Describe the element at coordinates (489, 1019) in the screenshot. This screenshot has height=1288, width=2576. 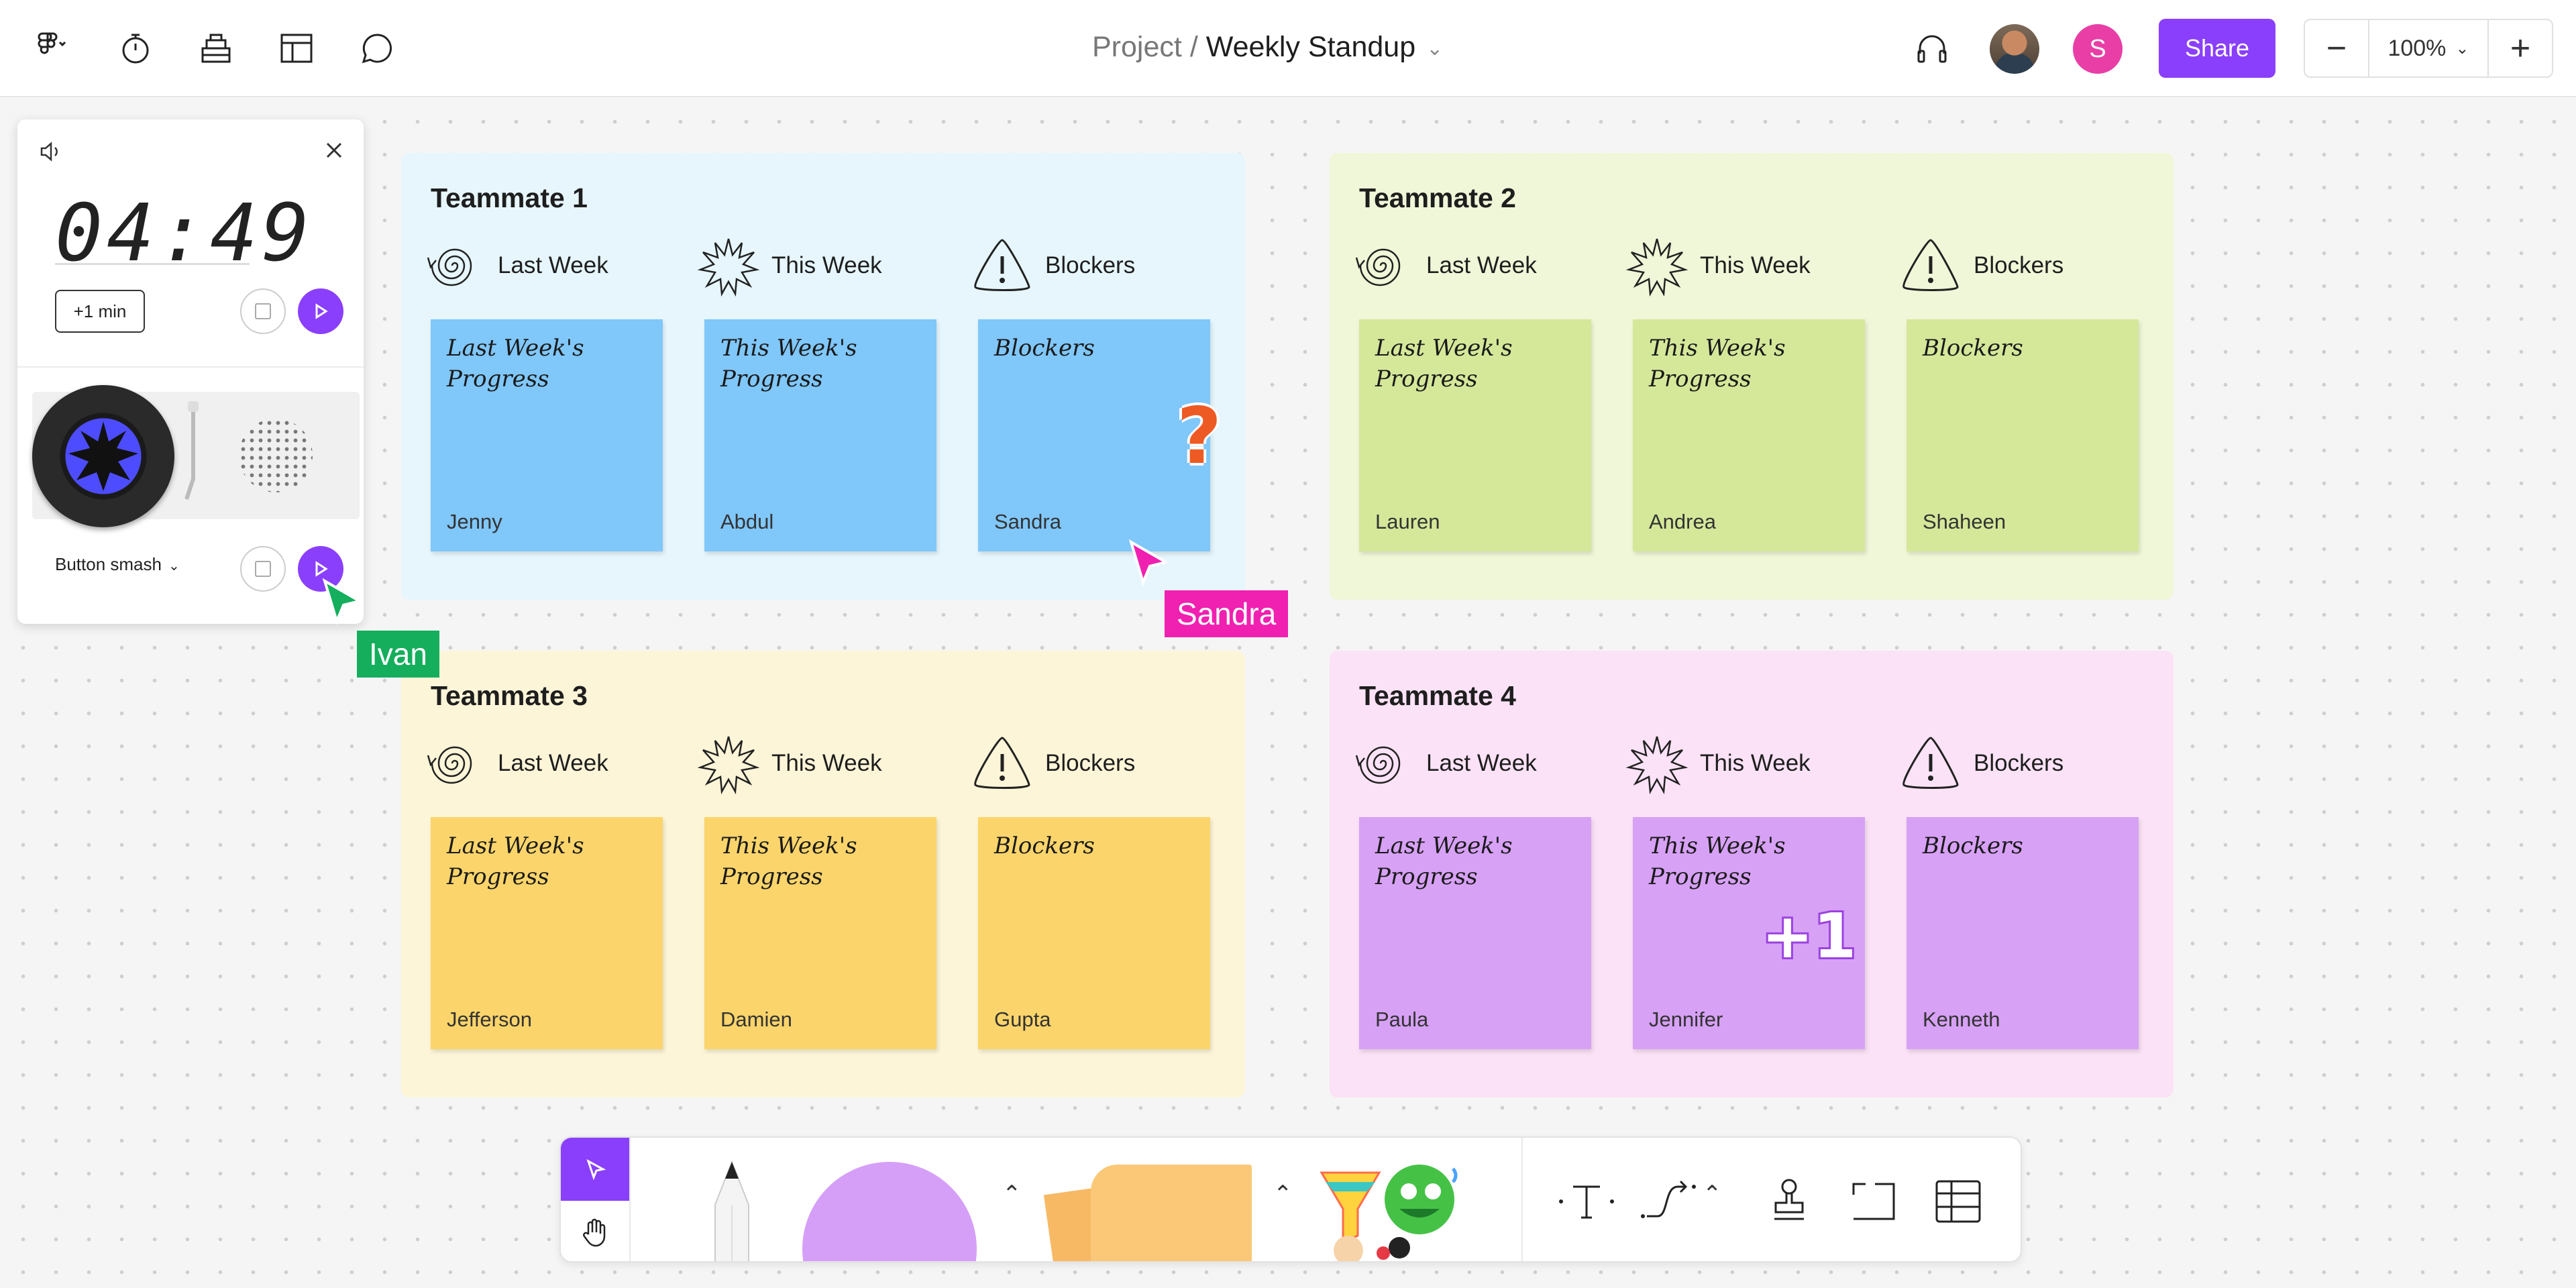
I see `sticky-note-author: Jefferson` at that location.